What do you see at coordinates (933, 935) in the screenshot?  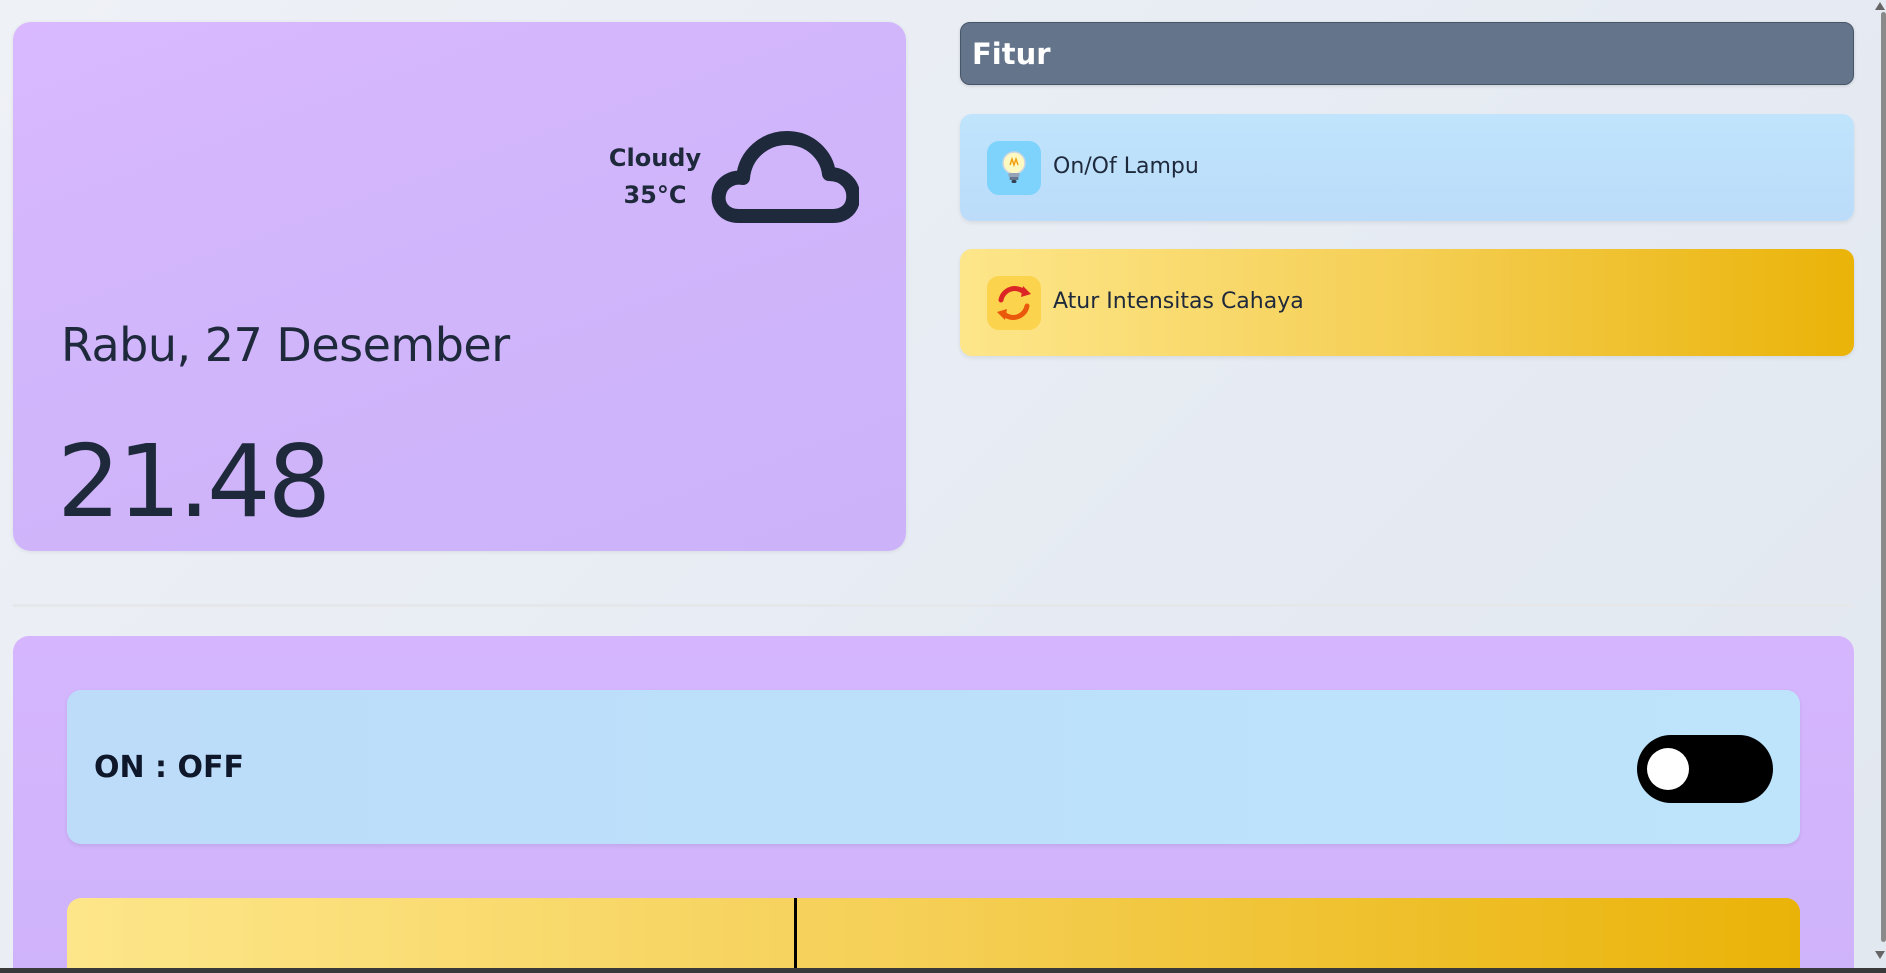 I see `intensity-slider` at bounding box center [933, 935].